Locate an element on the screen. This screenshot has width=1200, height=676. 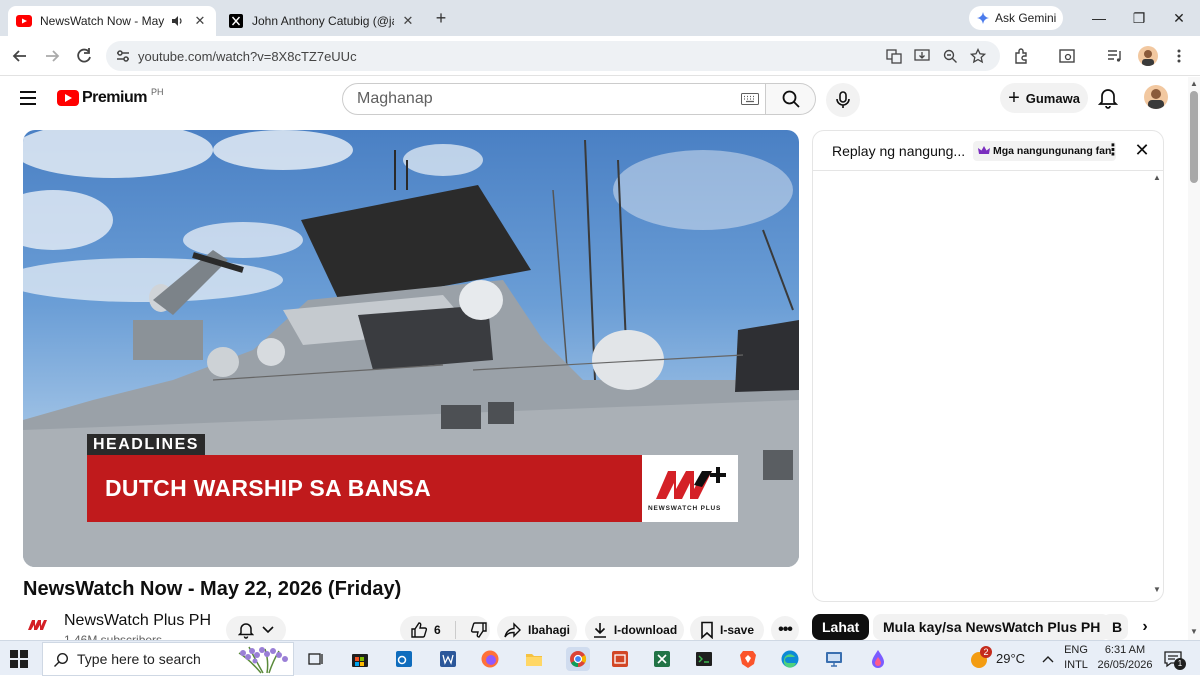
notifications-bell-icon is located at coordinates (1108, 98).